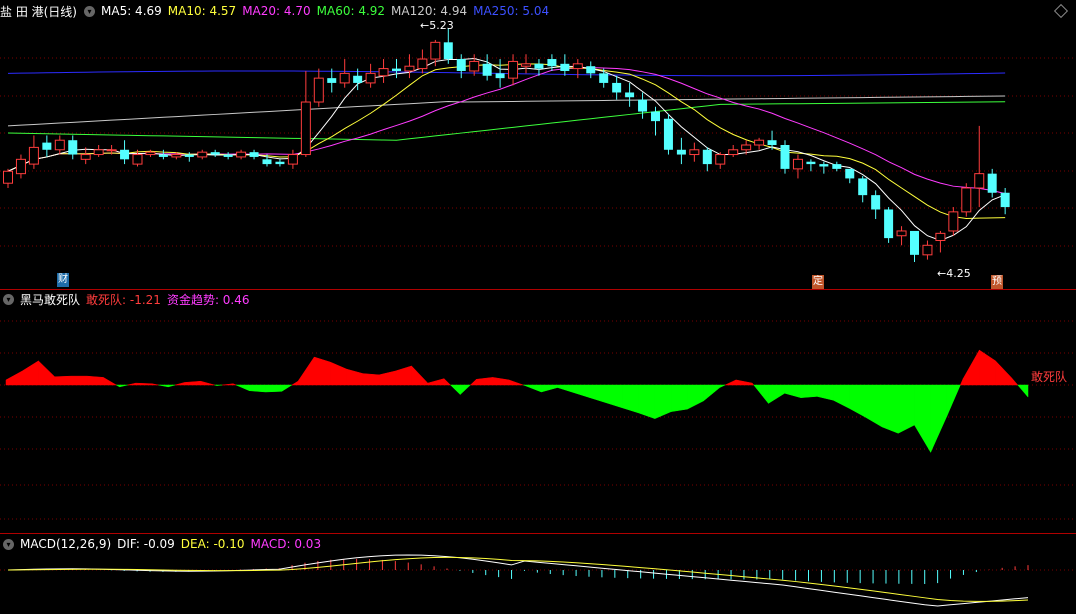 This screenshot has height=614, width=1076. I want to click on macd-chart, so click(538, 574).